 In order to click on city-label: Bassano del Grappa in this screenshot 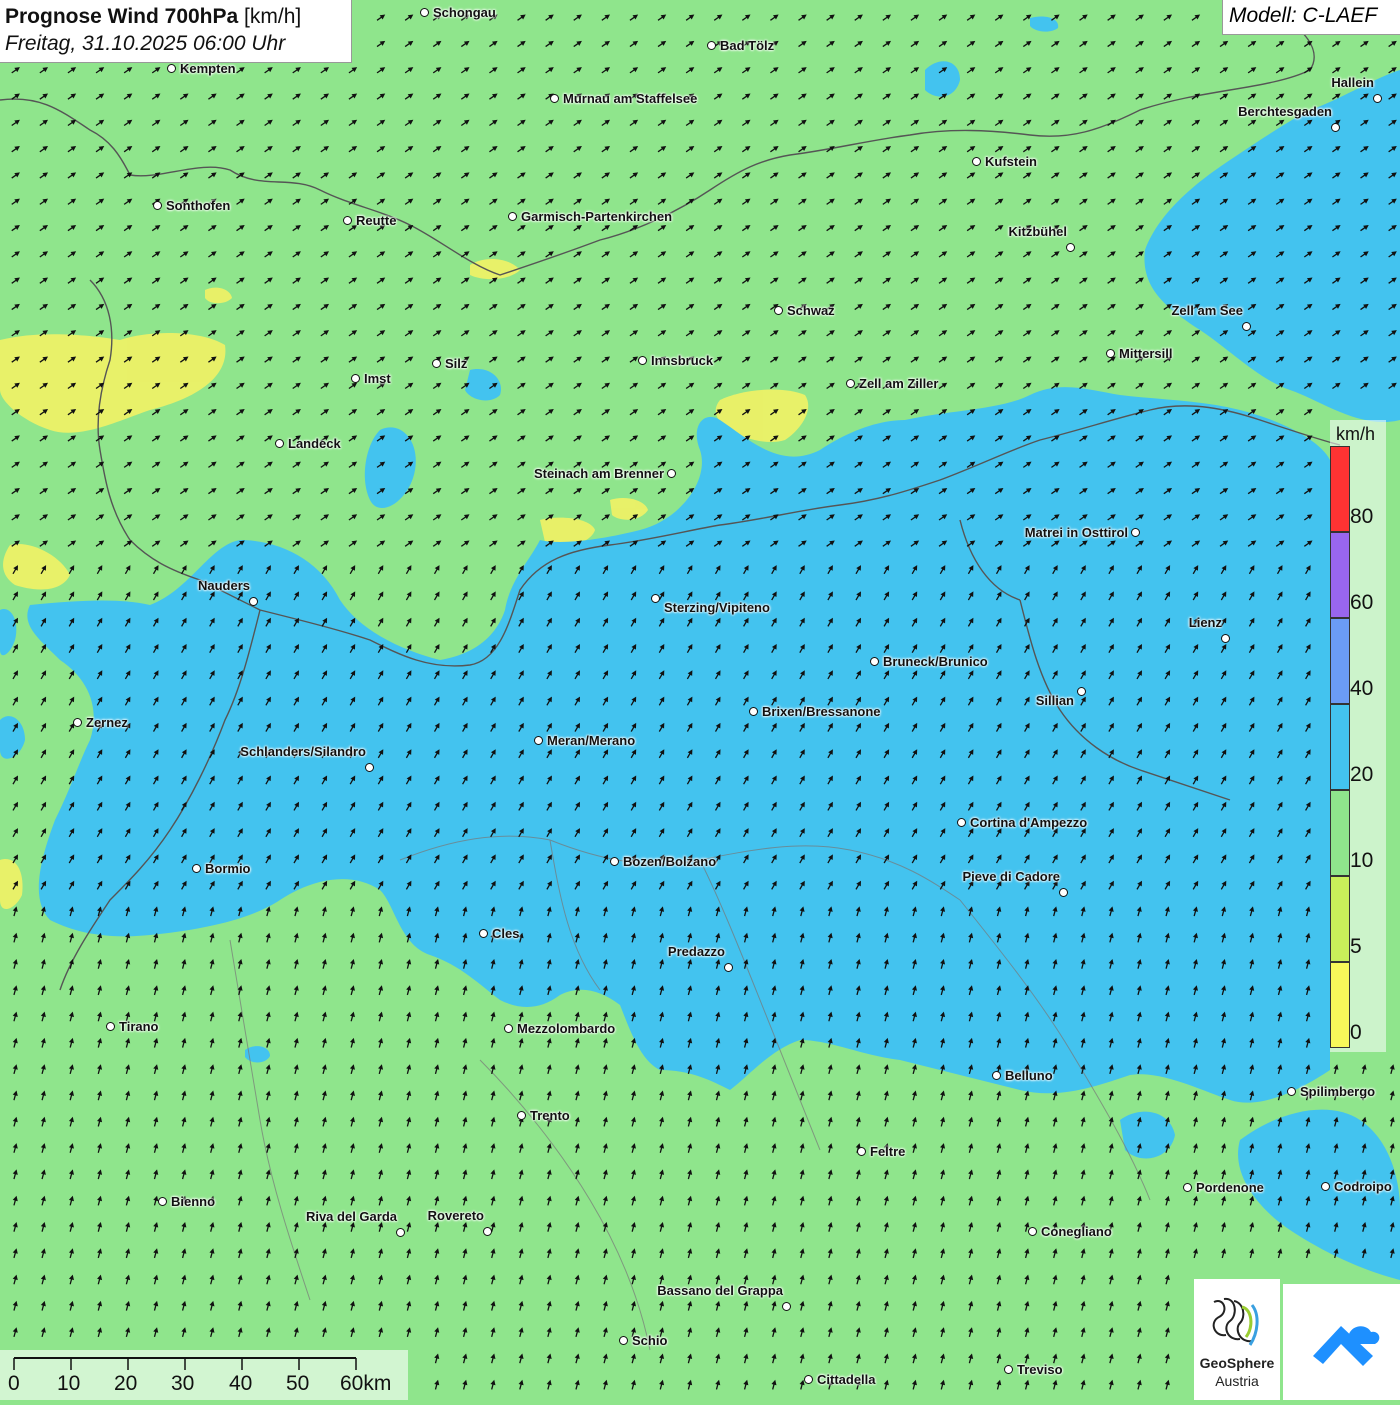, I will do `click(720, 1290)`.